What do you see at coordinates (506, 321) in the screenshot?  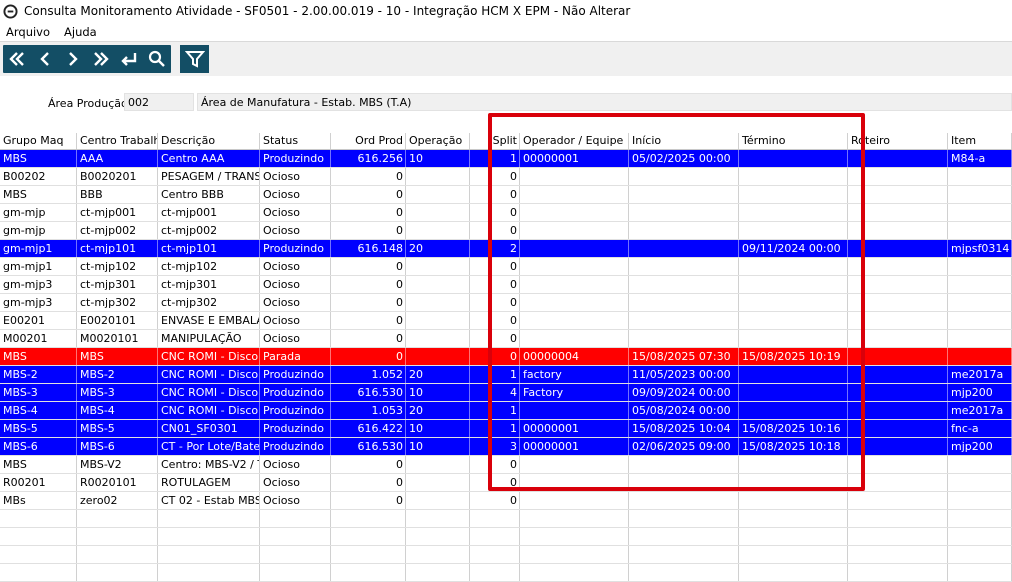 I see `table-row: E00201E0020101ENVASE E EMBALAGEMOcioso00` at bounding box center [506, 321].